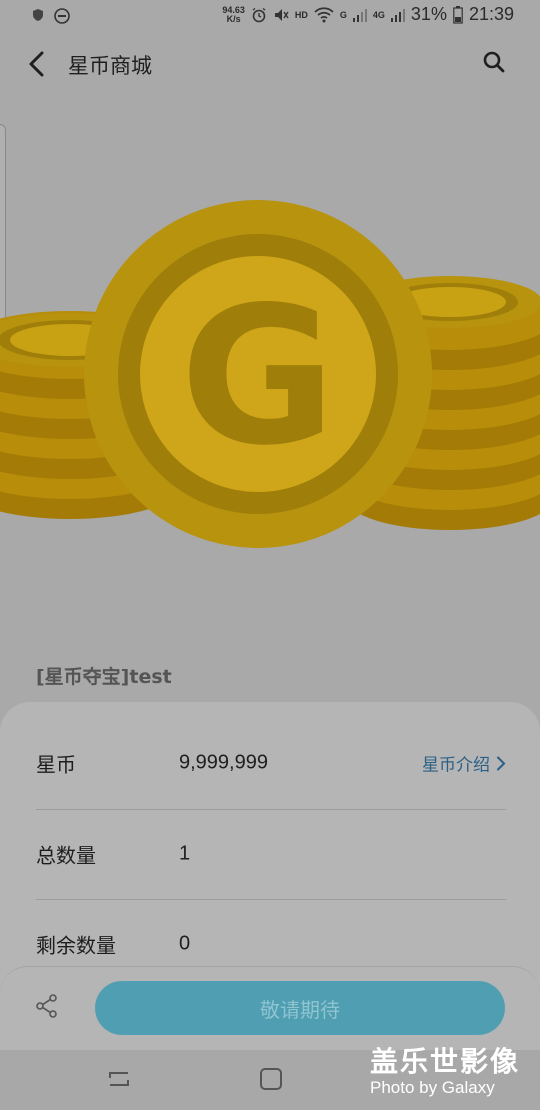 Image resolution: width=540 pixels, height=1110 pixels. I want to click on battery-icon, so click(458, 14).